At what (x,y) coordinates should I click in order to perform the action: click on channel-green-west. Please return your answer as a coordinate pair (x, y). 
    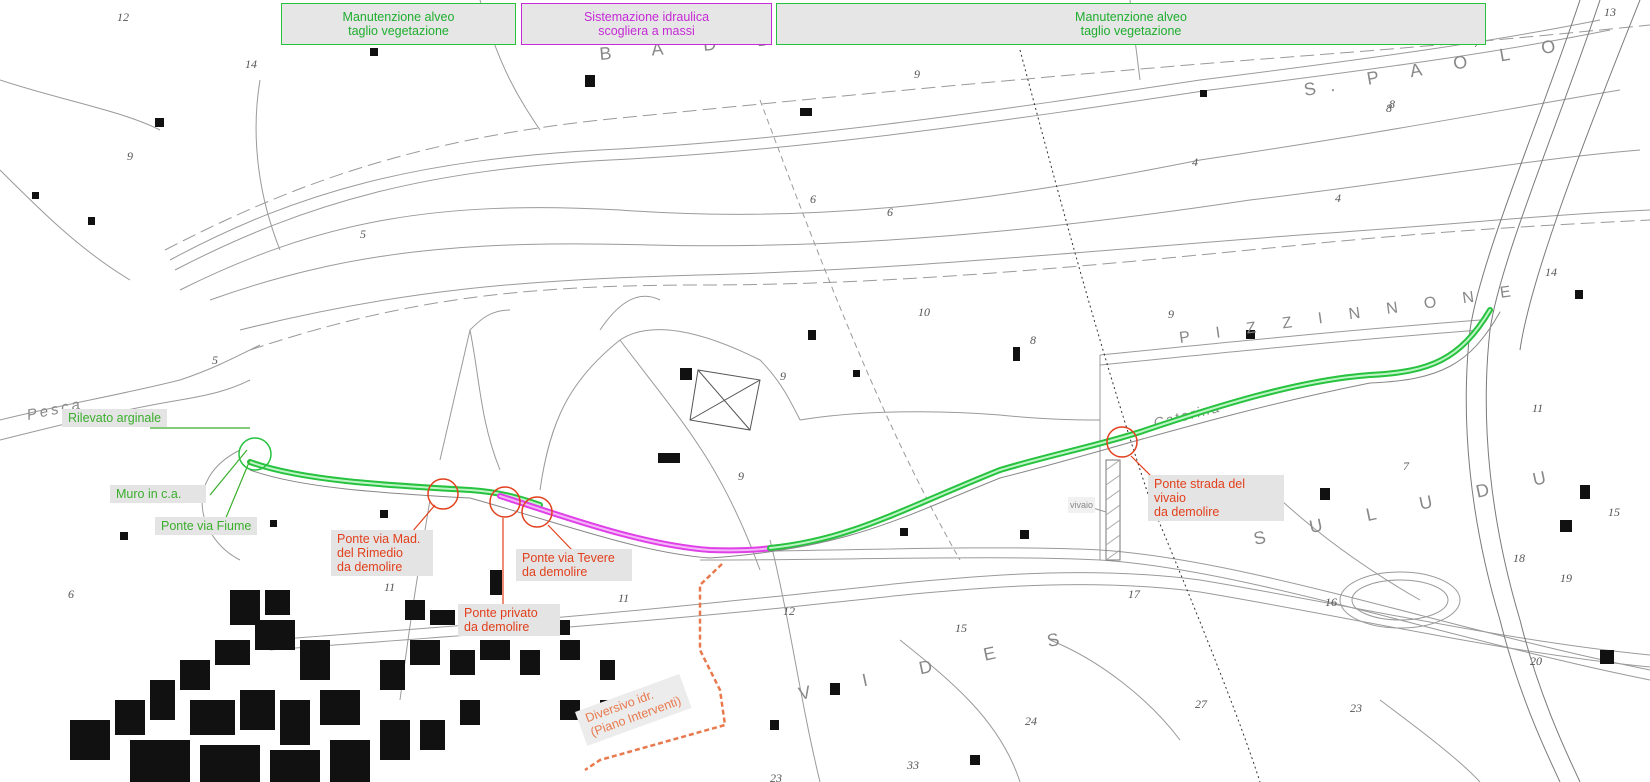
    Looking at the image, I should click on (395, 483).